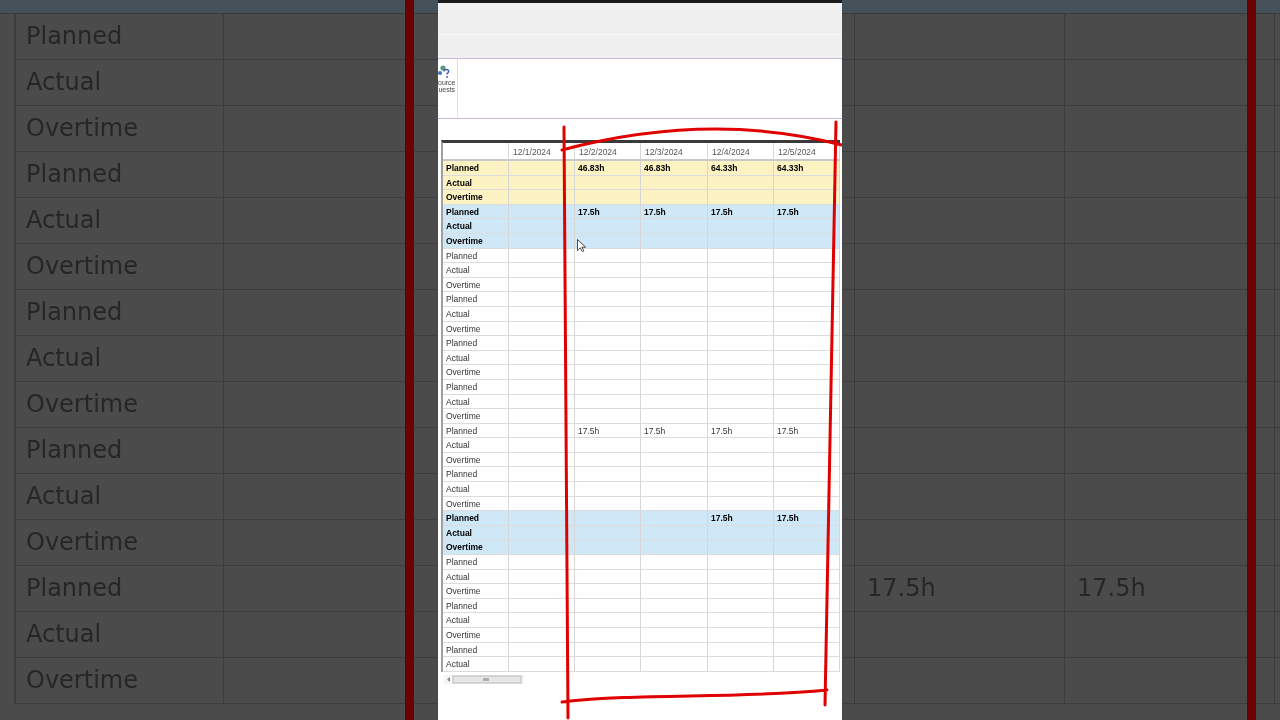  Describe the element at coordinates (484, 679) in the screenshot. I see `horizontal-scrollbar` at that location.